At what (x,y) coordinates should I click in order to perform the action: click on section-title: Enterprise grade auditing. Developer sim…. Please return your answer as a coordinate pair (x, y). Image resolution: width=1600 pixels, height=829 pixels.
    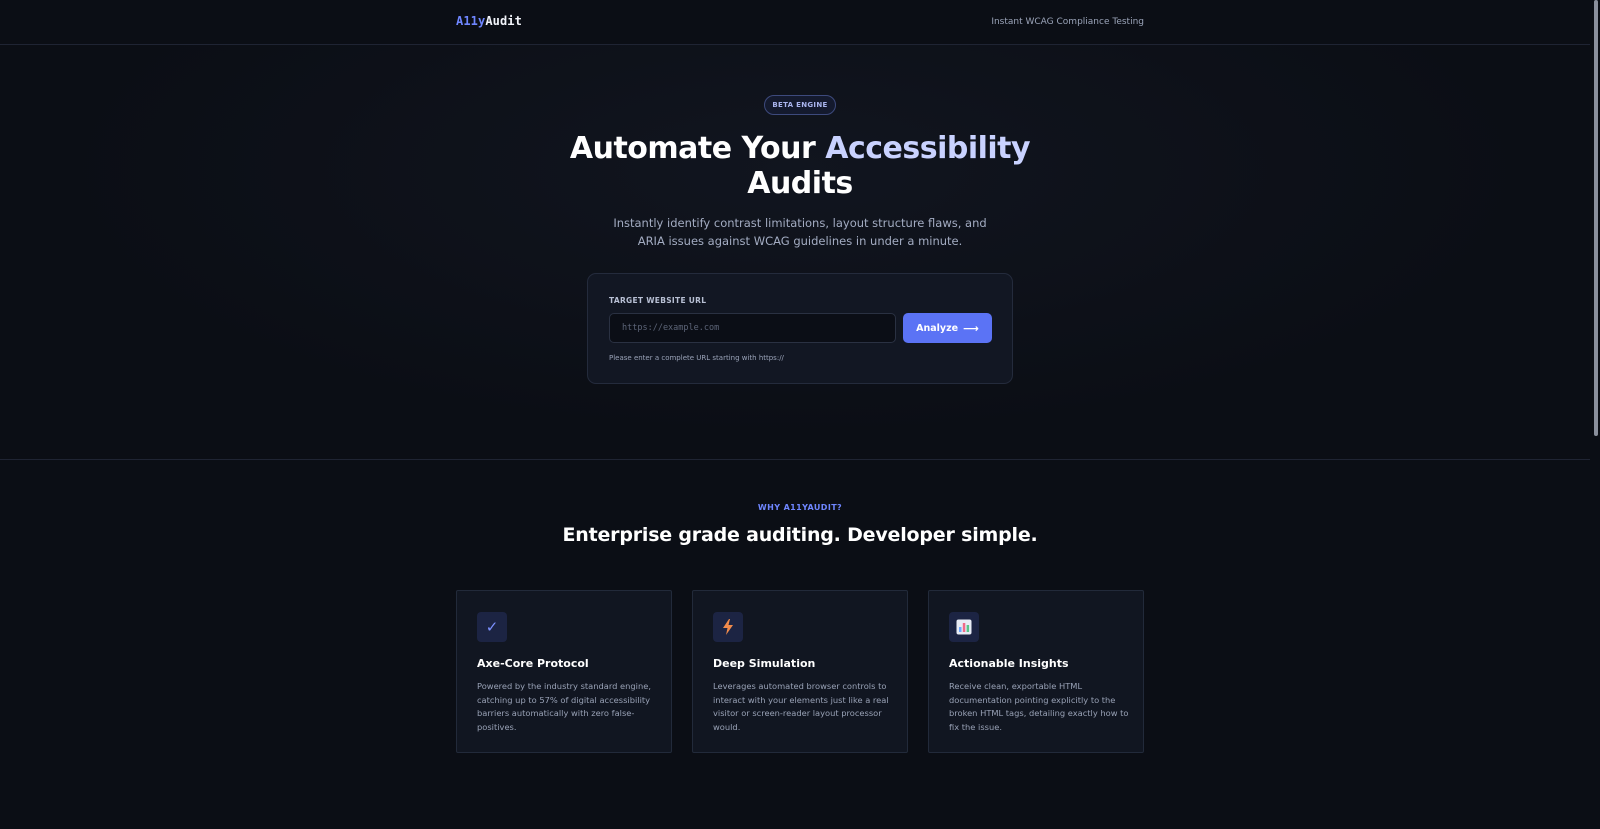
    Looking at the image, I should click on (800, 535).